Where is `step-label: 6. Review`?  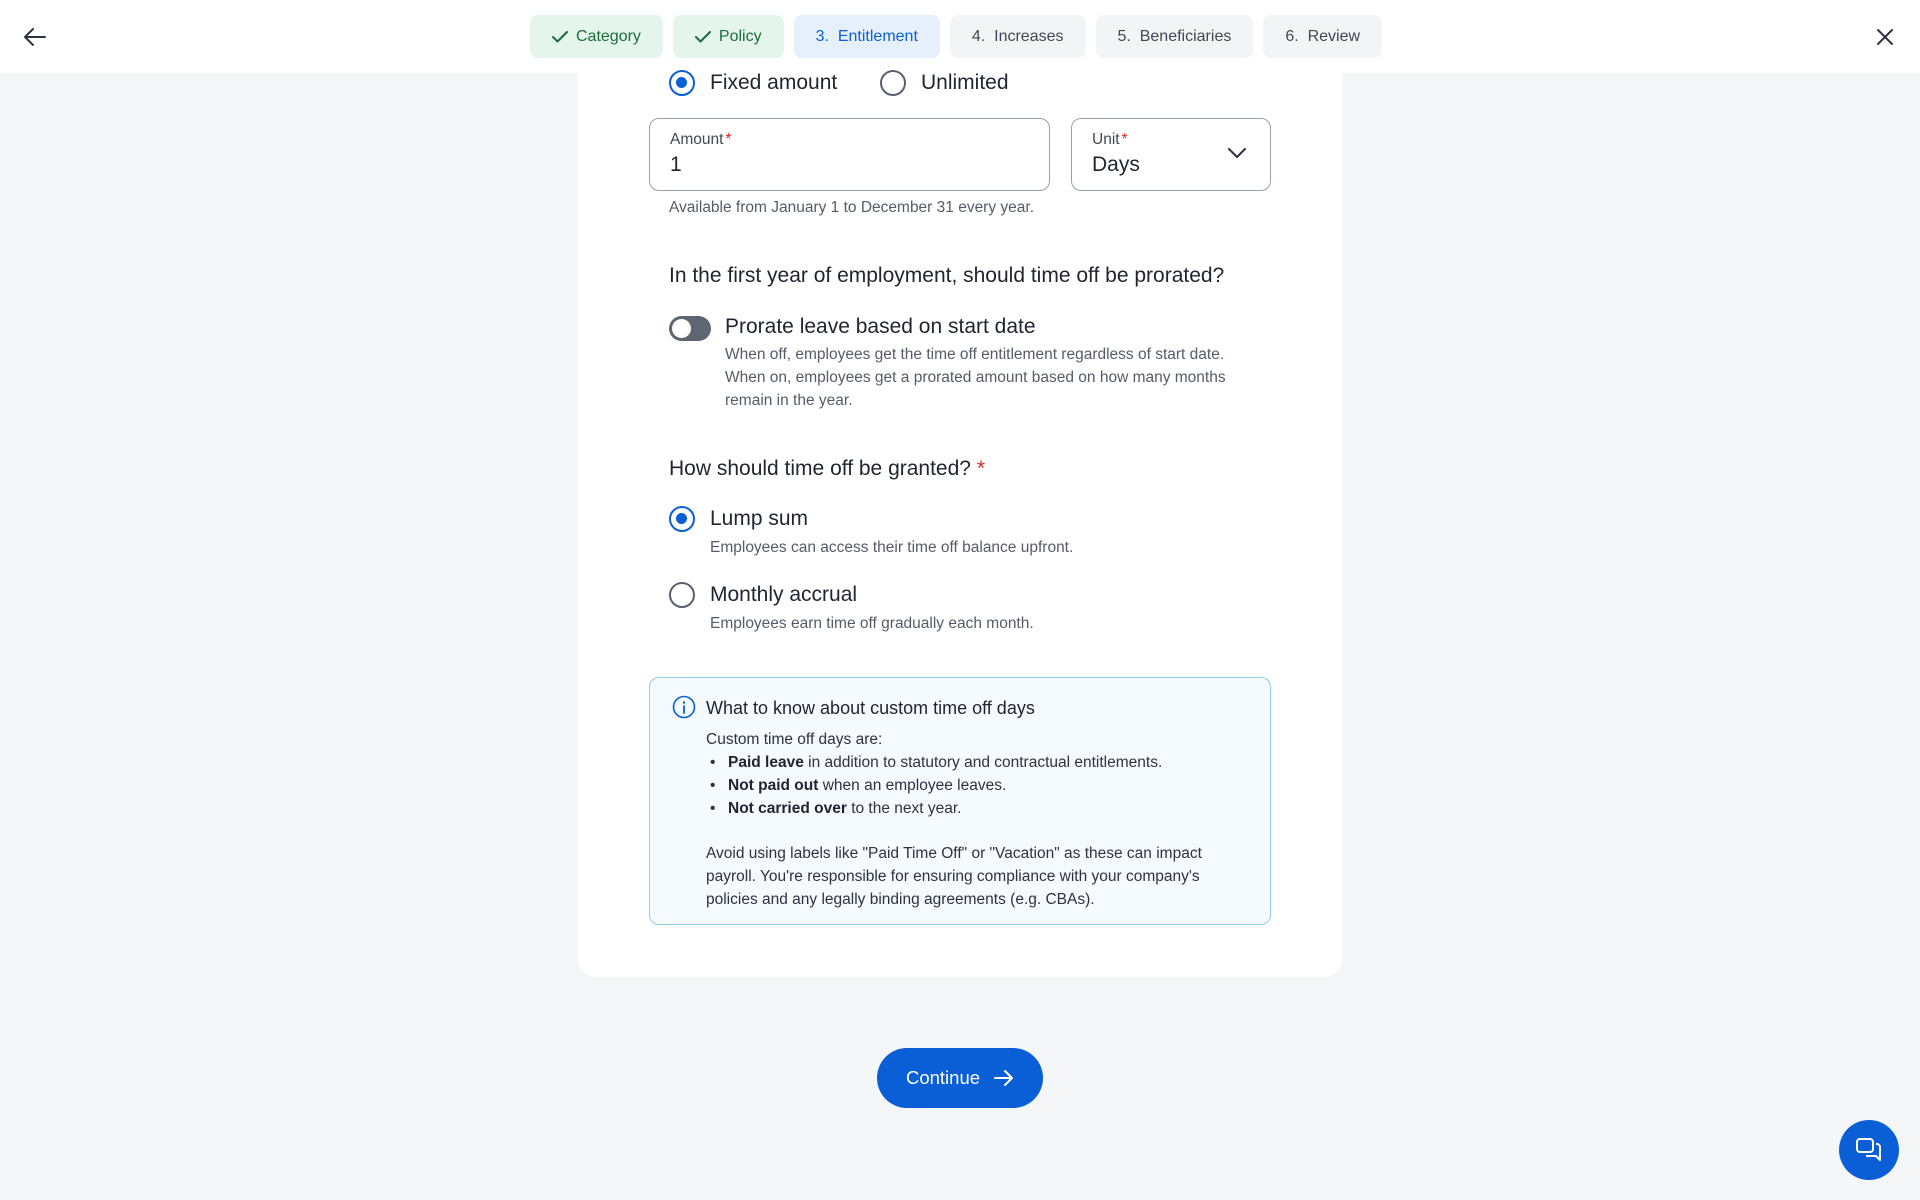 step-label: 6. Review is located at coordinates (1323, 36).